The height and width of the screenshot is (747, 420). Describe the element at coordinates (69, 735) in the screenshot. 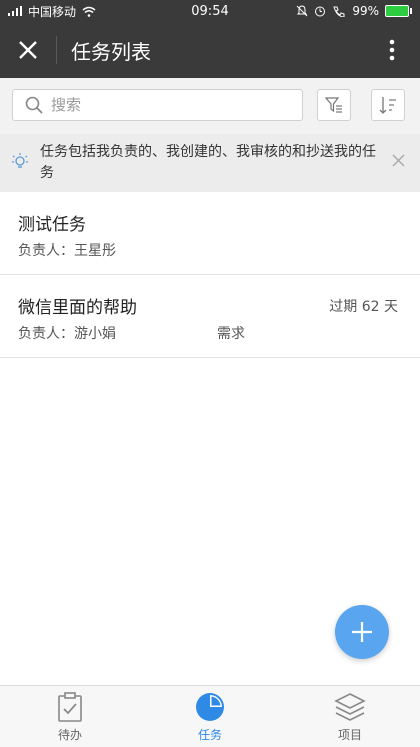

I see `tab-label: 待办` at that location.